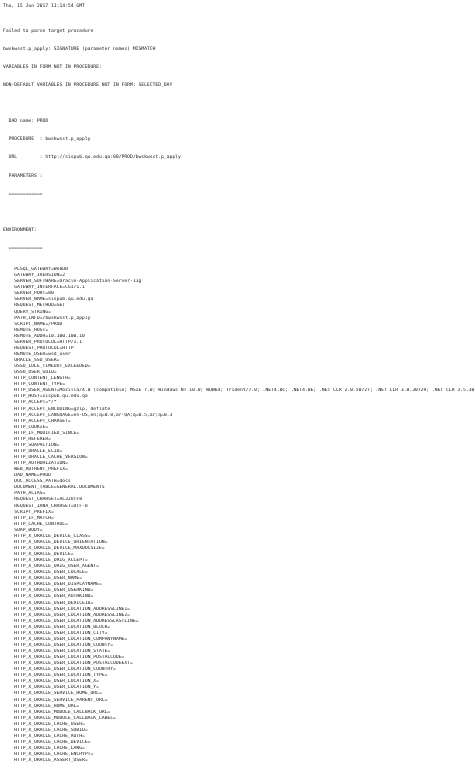 The image size is (474, 764). Describe the element at coordinates (26, 121) in the screenshot. I see `detail-line: DAD name: PROD` at that location.